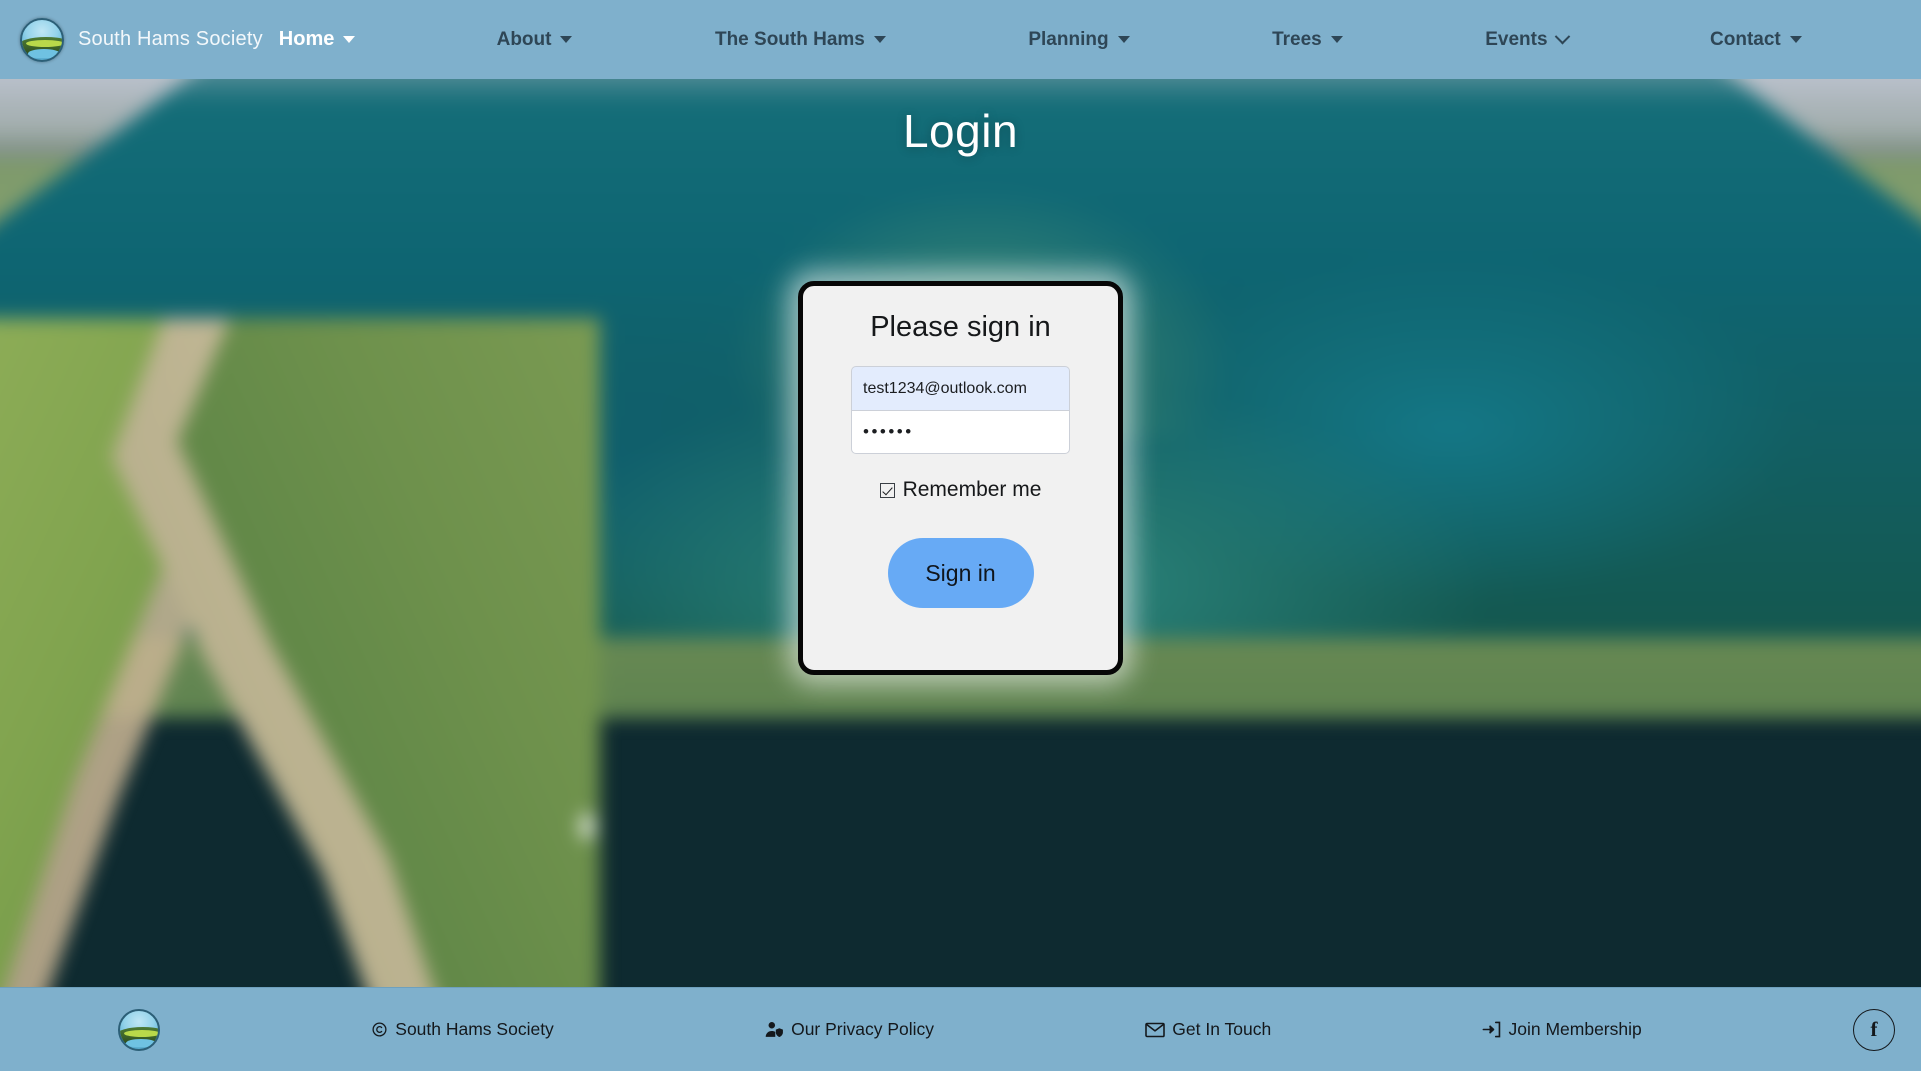  I want to click on remember-me-label: Remember me, so click(972, 489).